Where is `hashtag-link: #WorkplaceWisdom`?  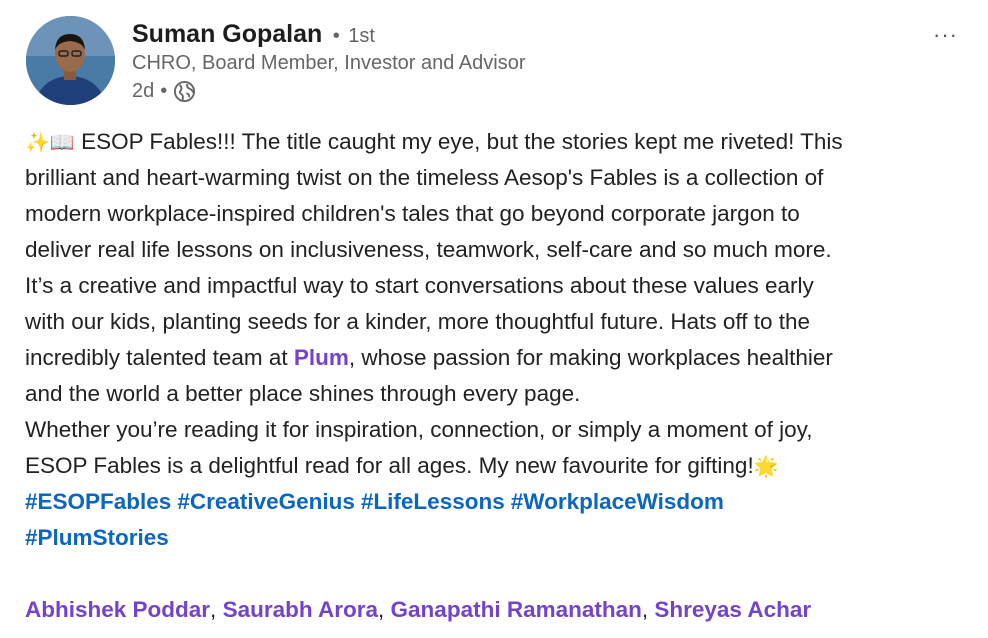 hashtag-link: #WorkplaceWisdom is located at coordinates (617, 501).